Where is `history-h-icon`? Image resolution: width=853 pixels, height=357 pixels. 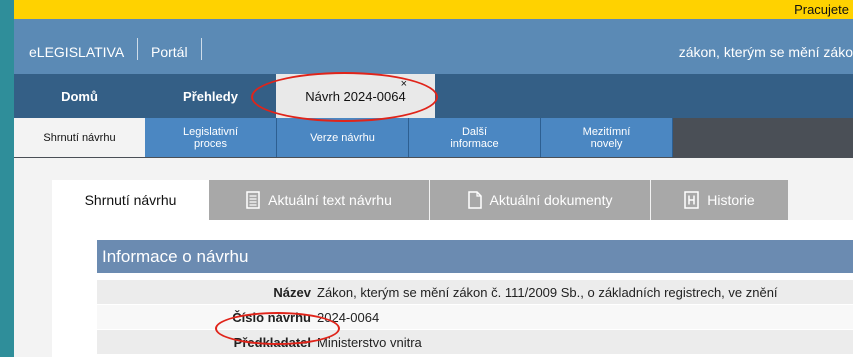
history-h-icon is located at coordinates (692, 200).